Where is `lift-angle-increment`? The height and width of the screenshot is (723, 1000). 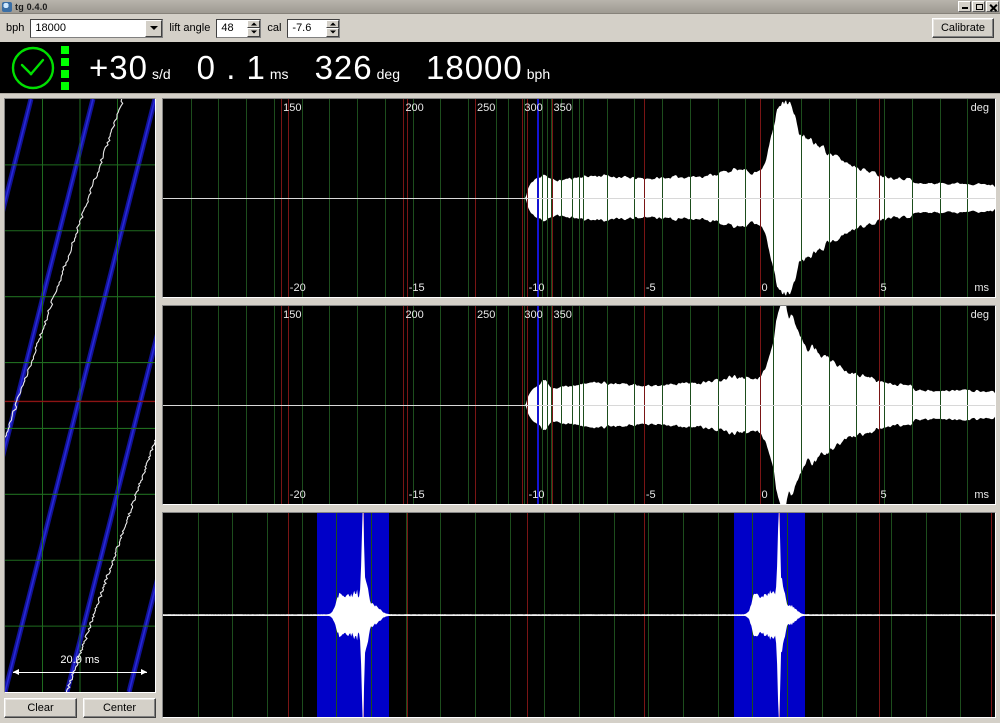
lift-angle-increment is located at coordinates (254, 23).